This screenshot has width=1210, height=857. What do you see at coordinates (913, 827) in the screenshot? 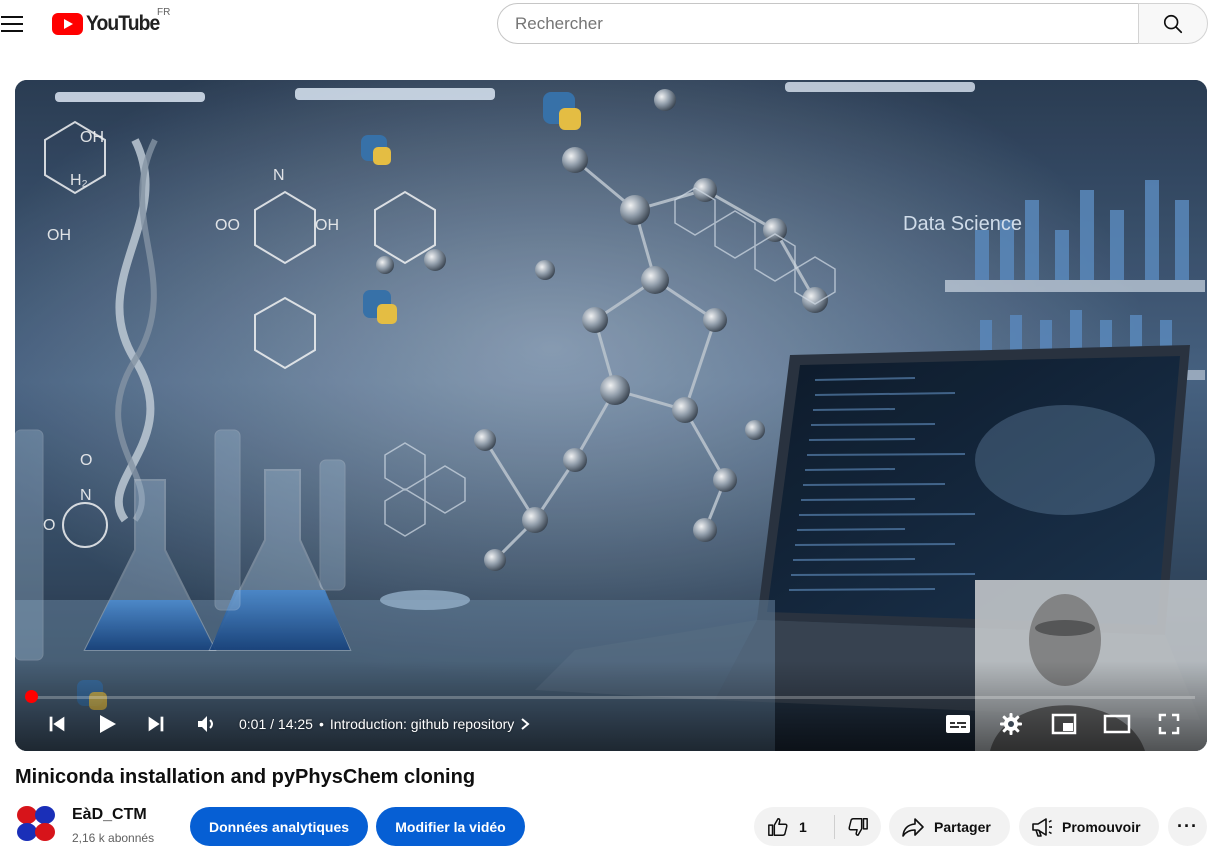
I see `share-icon` at bounding box center [913, 827].